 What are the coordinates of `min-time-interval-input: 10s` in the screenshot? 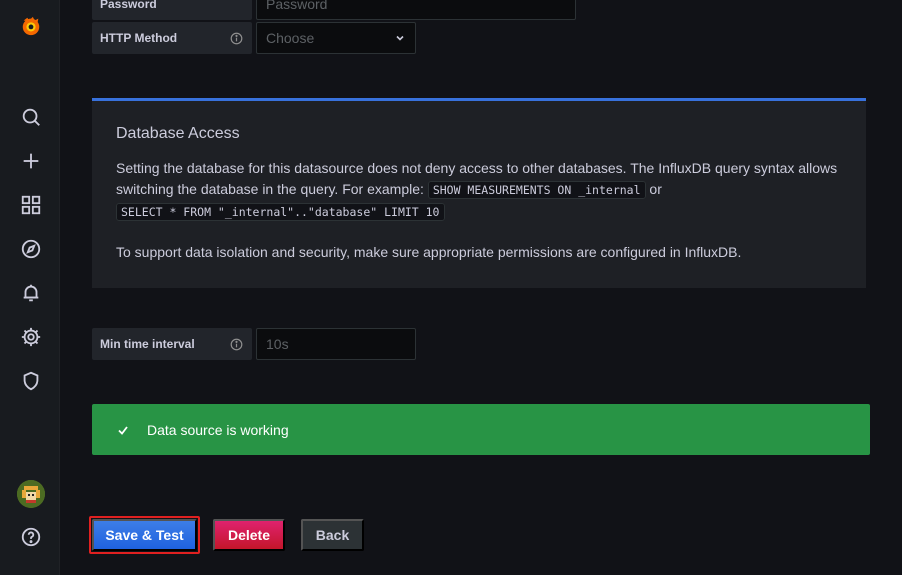 It's located at (336, 344).